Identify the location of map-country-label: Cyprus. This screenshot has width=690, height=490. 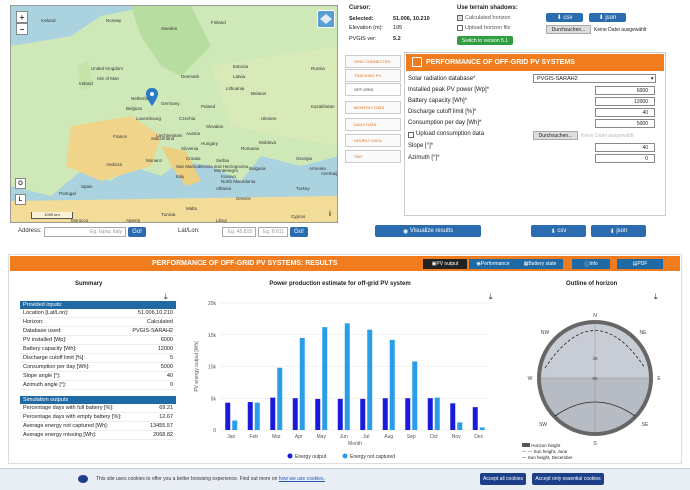
(298, 216).